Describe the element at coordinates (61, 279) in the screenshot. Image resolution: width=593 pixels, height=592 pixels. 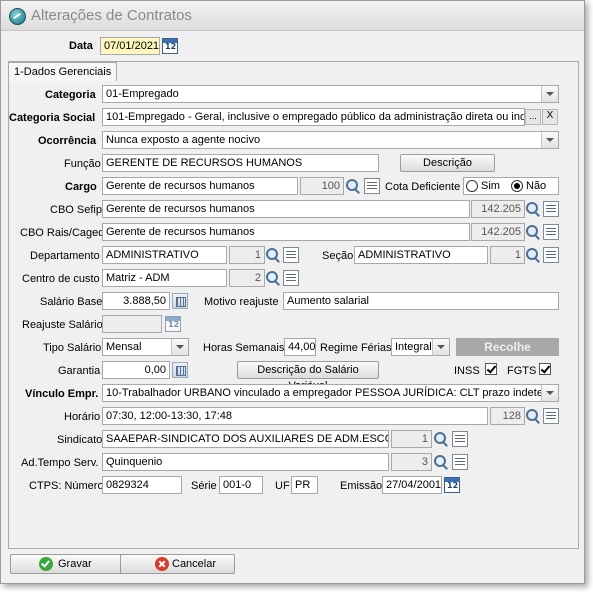
I see `centro-custo-label: Centro de custo` at that location.